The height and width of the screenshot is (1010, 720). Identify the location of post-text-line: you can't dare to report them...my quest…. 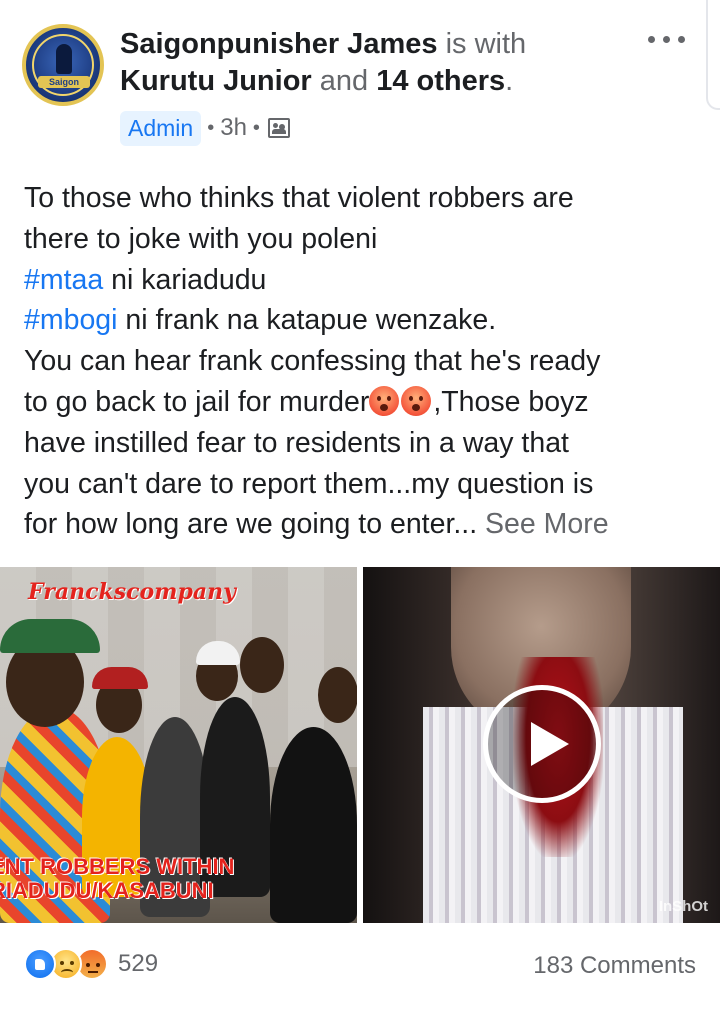
(309, 483).